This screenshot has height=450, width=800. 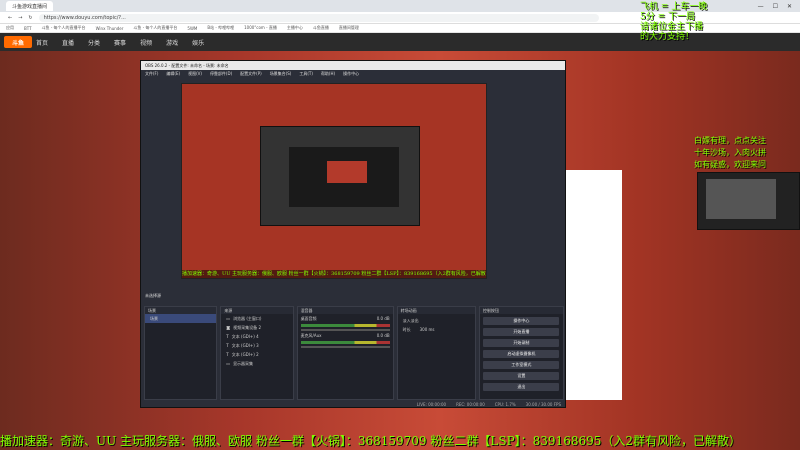 What do you see at coordinates (730, 140) in the screenshot?
I see `overlay-line: 白嫖有理，点点关注` at bounding box center [730, 140].